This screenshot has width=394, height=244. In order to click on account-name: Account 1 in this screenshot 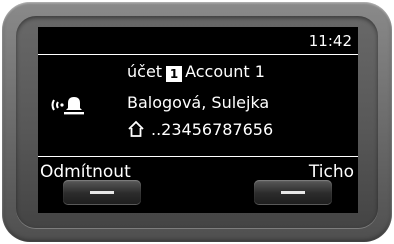, I will do `click(225, 71)`.